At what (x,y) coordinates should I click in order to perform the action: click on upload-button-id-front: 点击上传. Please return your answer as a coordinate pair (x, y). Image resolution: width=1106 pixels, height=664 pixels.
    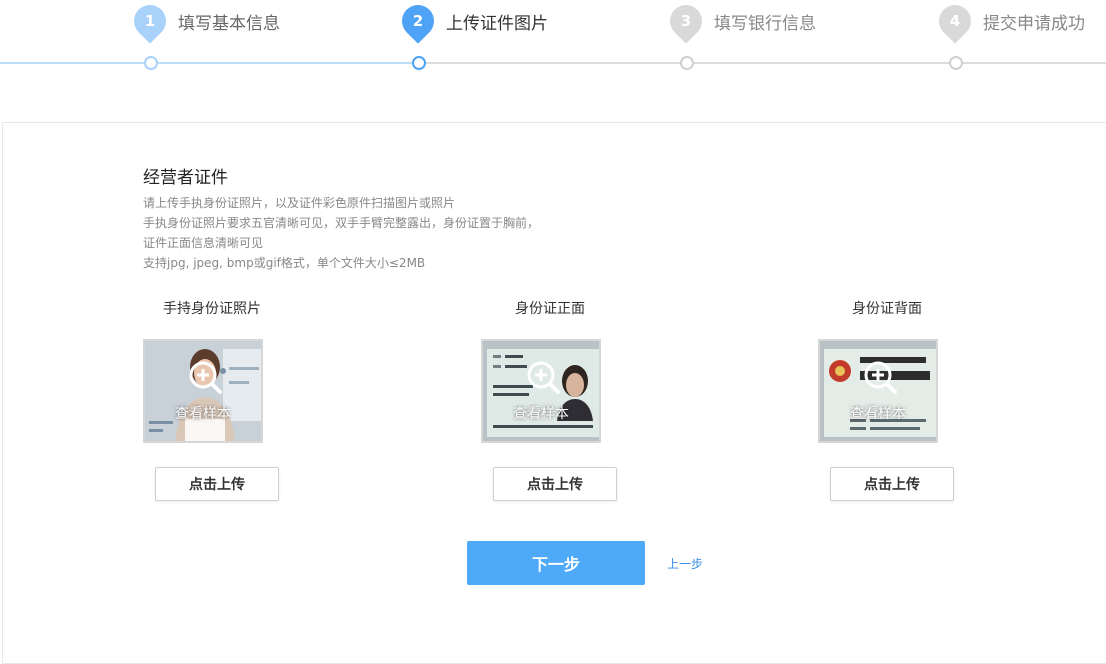
    Looking at the image, I should click on (555, 484).